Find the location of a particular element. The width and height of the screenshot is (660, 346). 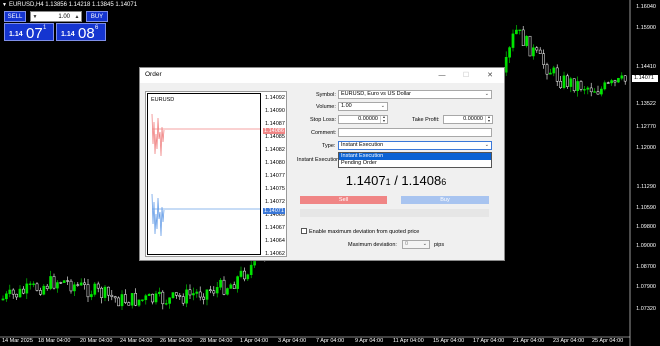

lot-size-value: 1.00 is located at coordinates (56, 17).